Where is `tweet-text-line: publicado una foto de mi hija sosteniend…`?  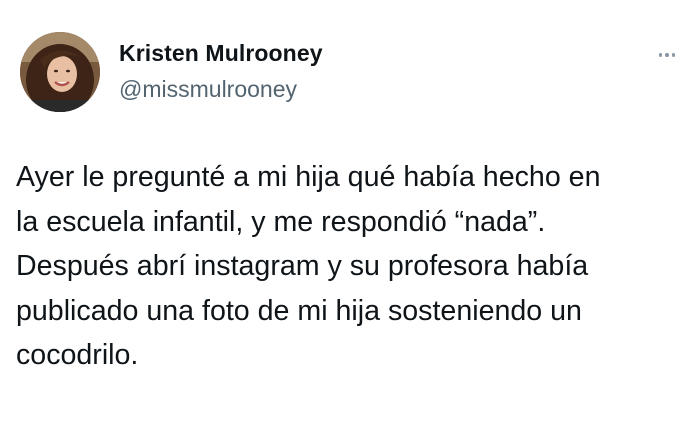 tweet-text-line: publicado una foto de mi hija sosteniend… is located at coordinates (299, 310).